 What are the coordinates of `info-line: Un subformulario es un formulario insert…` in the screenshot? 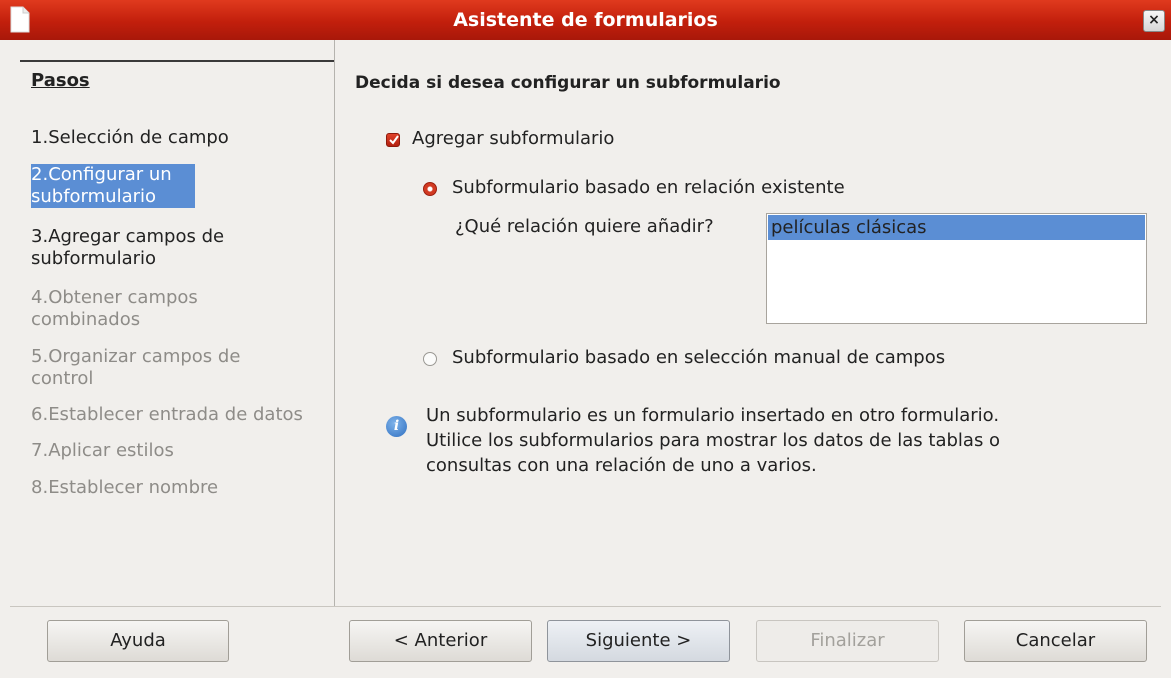 It's located at (713, 415).